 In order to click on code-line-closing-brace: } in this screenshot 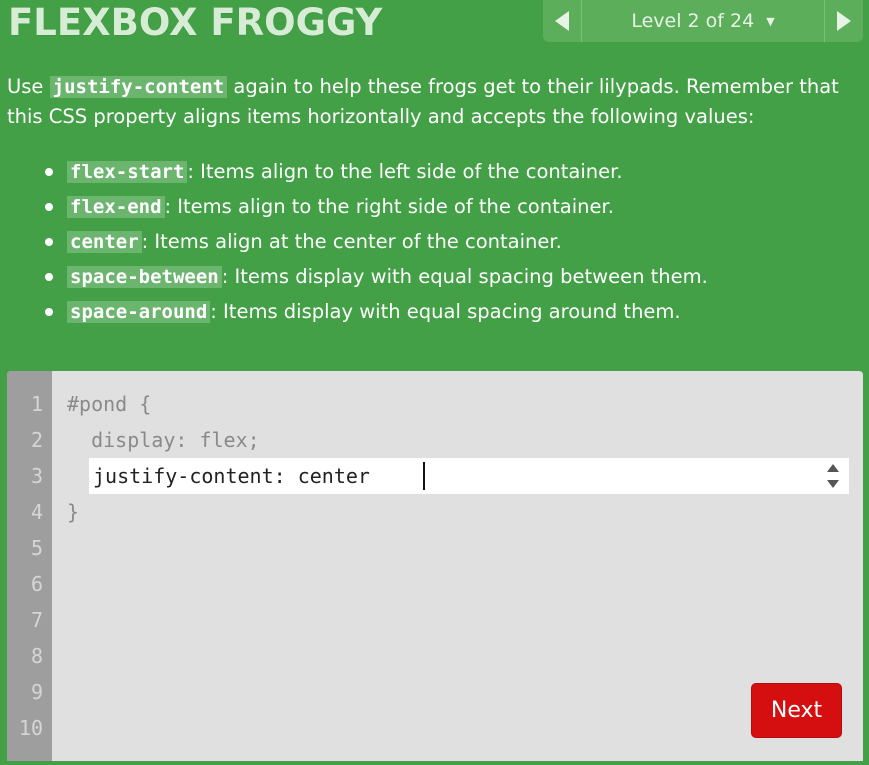, I will do `click(73, 512)`.